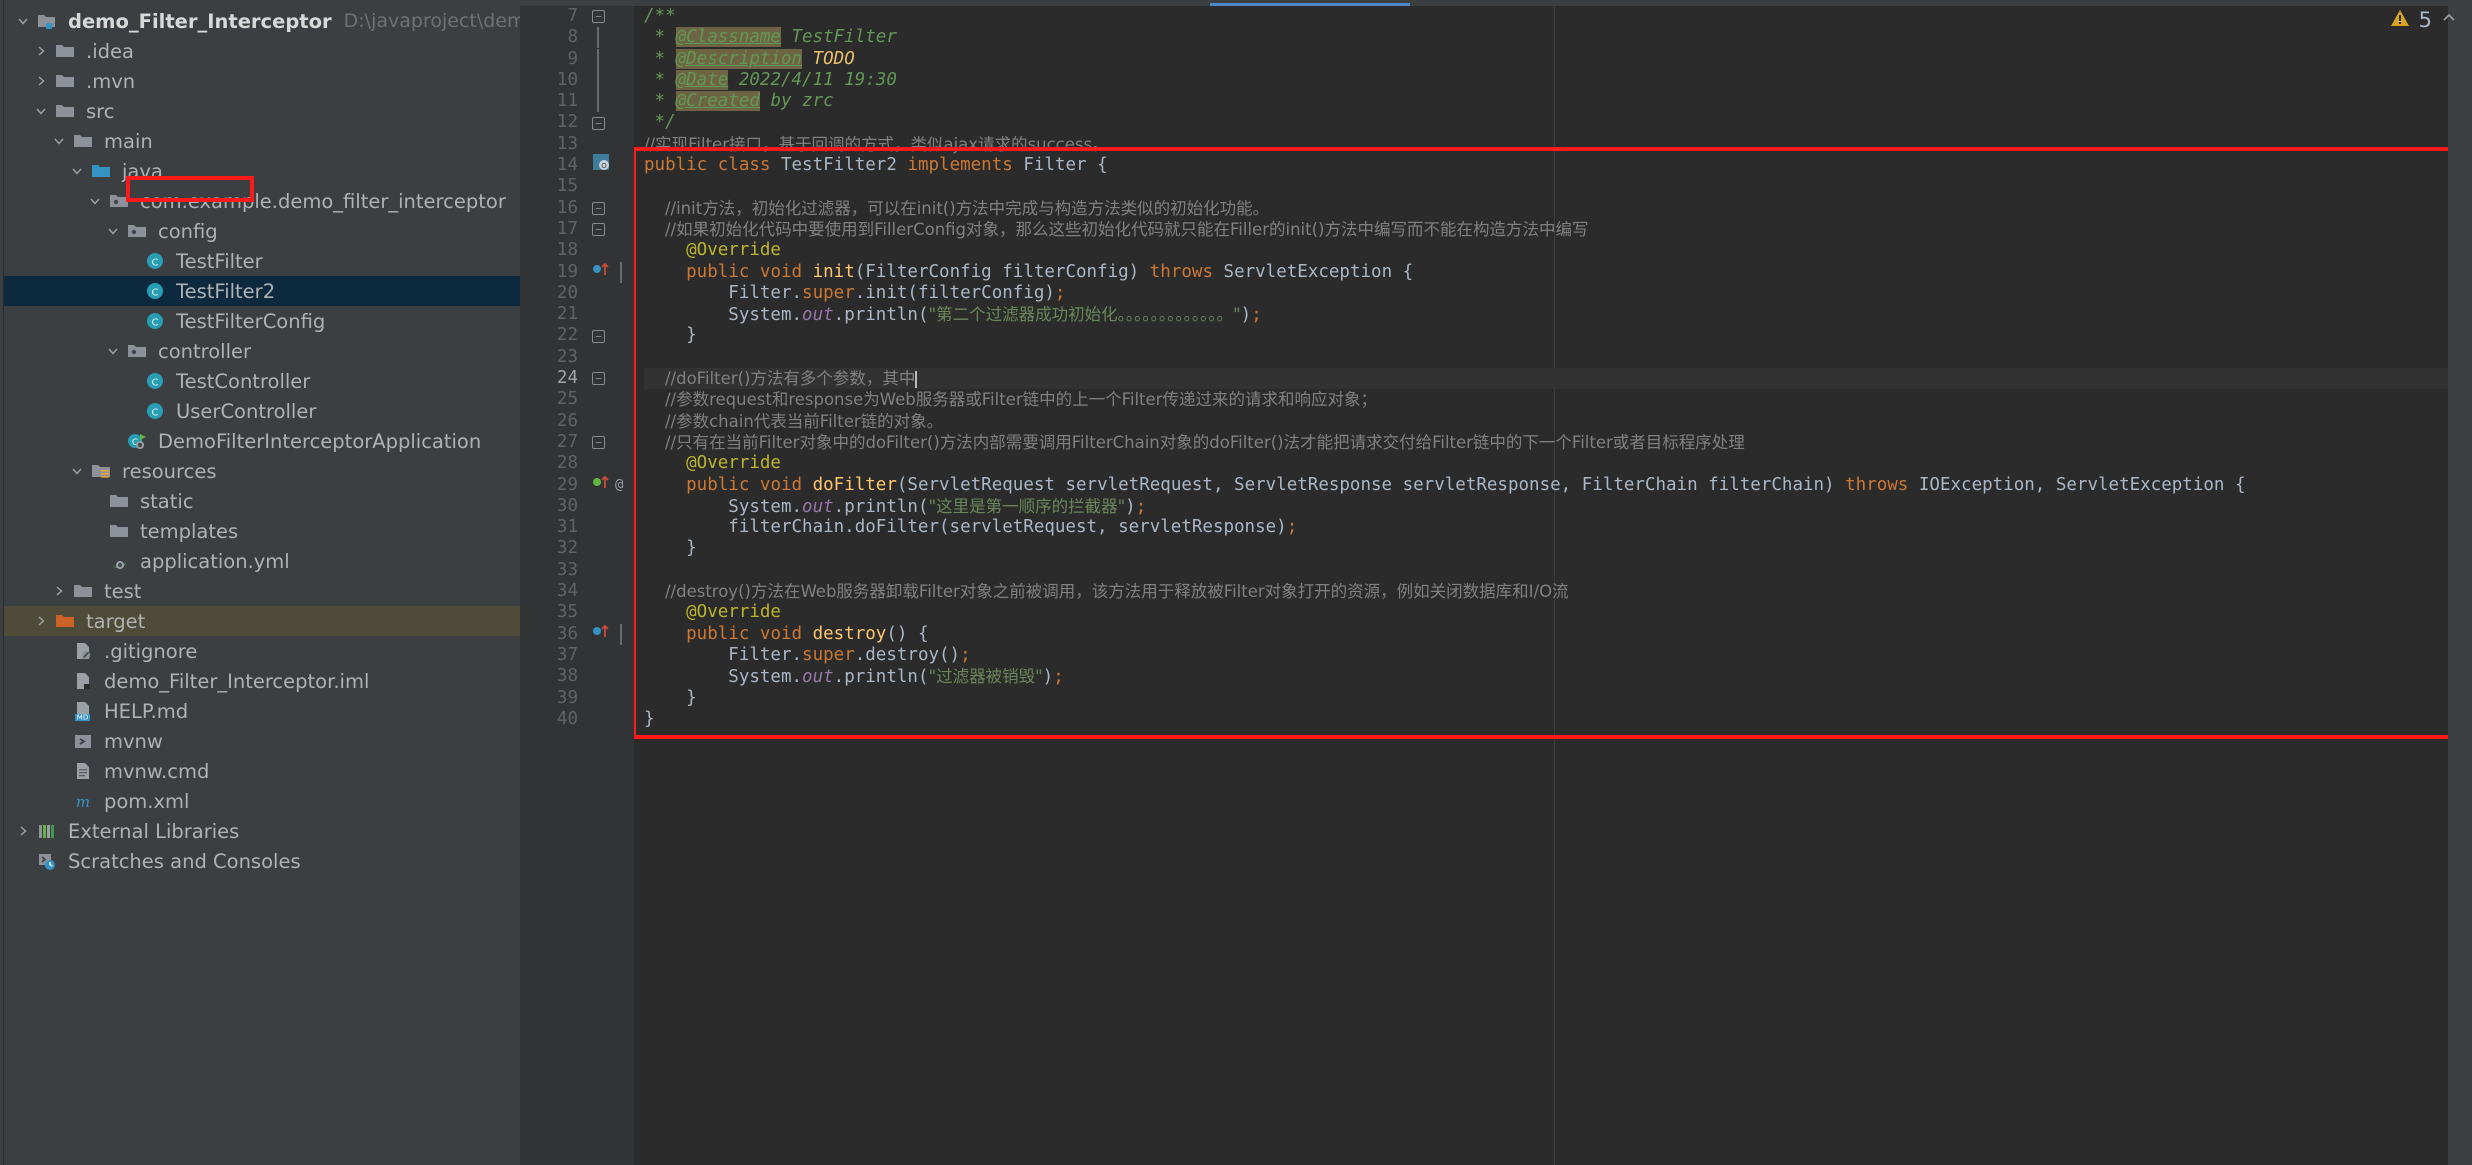 The image size is (2472, 1165). I want to click on tree-item-testfilterconfig: C TestFilterConfig, so click(262, 321).